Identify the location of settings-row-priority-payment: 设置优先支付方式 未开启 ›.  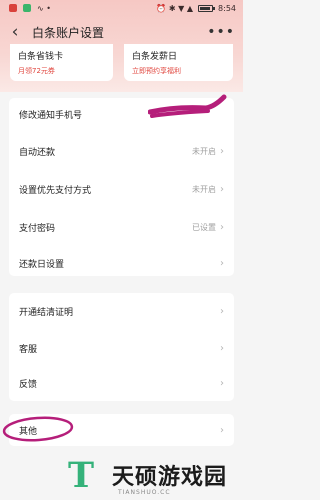
(121, 189).